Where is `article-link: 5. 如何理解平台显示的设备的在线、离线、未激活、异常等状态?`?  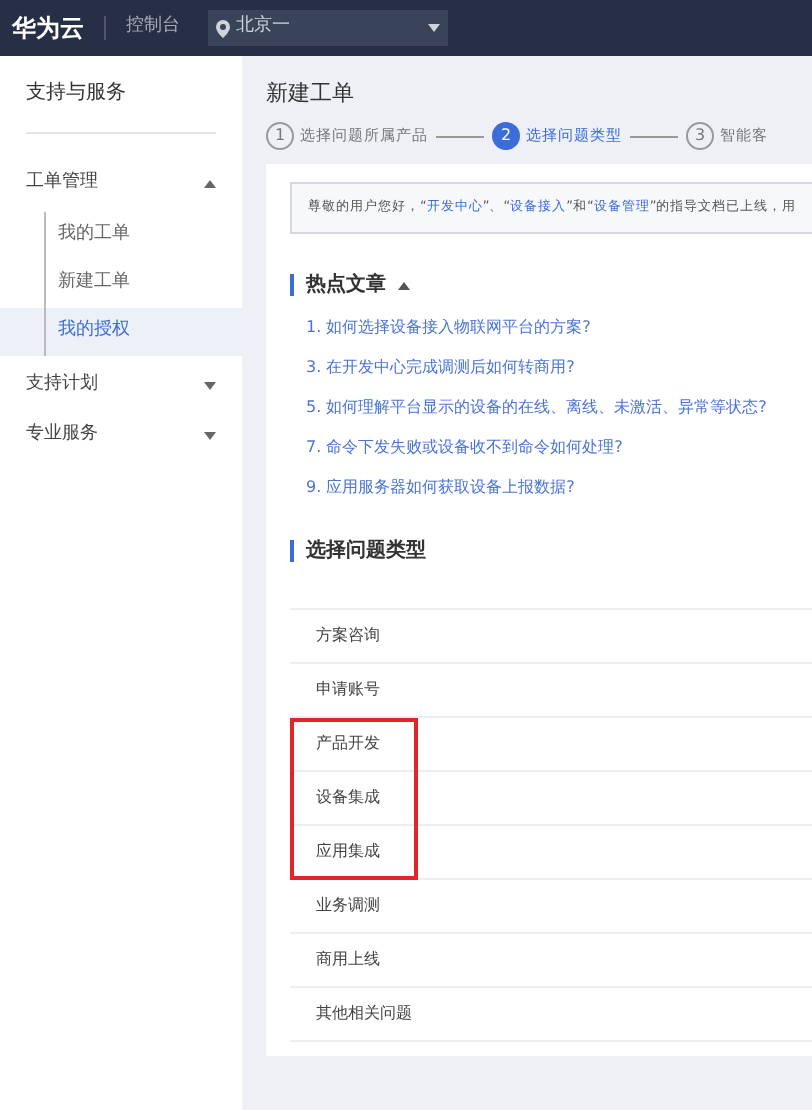 article-link: 5. 如何理解平台显示的设备的在线、离线、未激活、异常等状态? is located at coordinates (559, 408).